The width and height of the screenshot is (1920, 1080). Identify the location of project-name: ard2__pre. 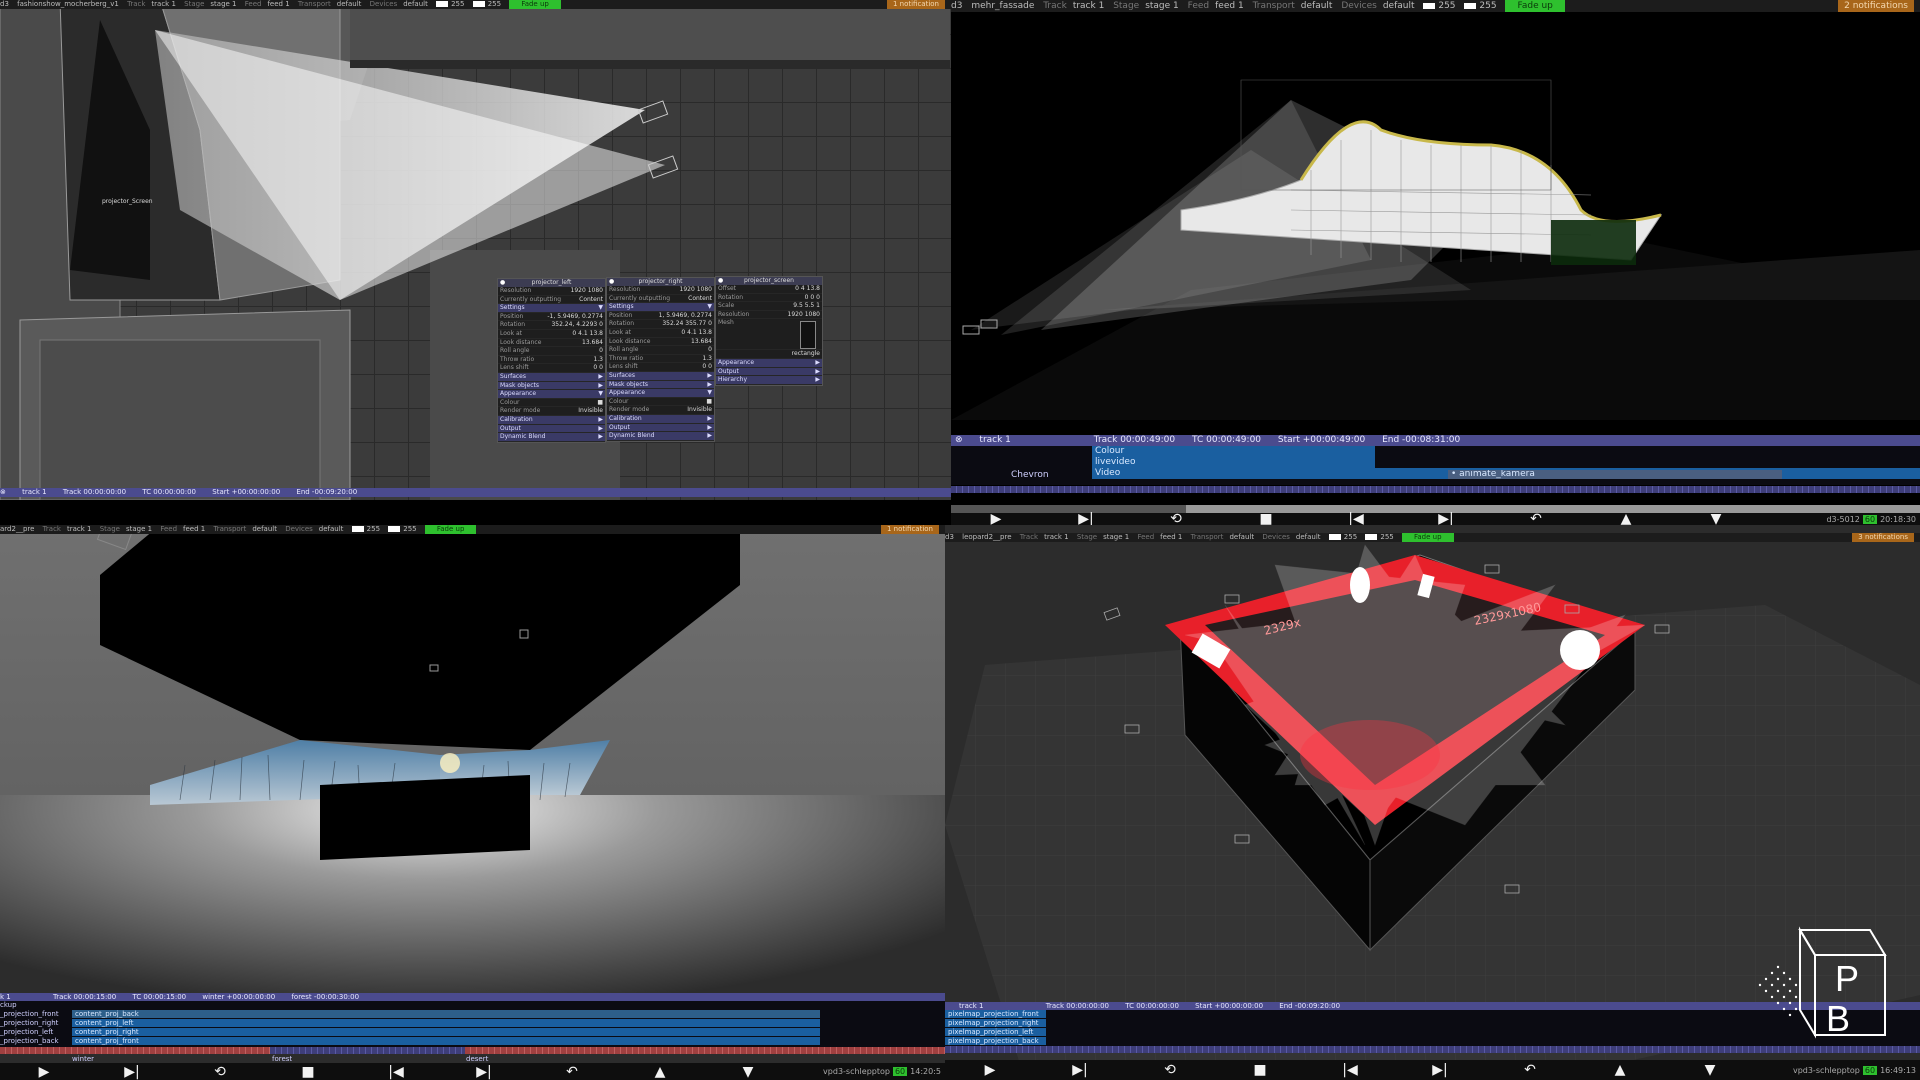
(17, 529).